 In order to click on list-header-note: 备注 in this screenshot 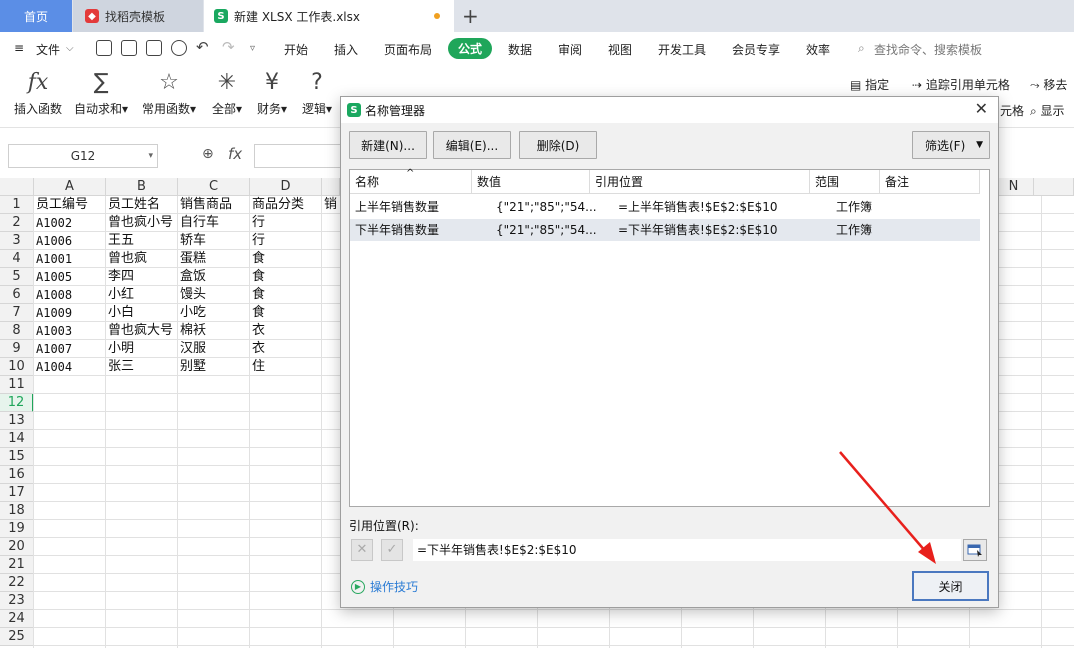, I will do `click(930, 182)`.